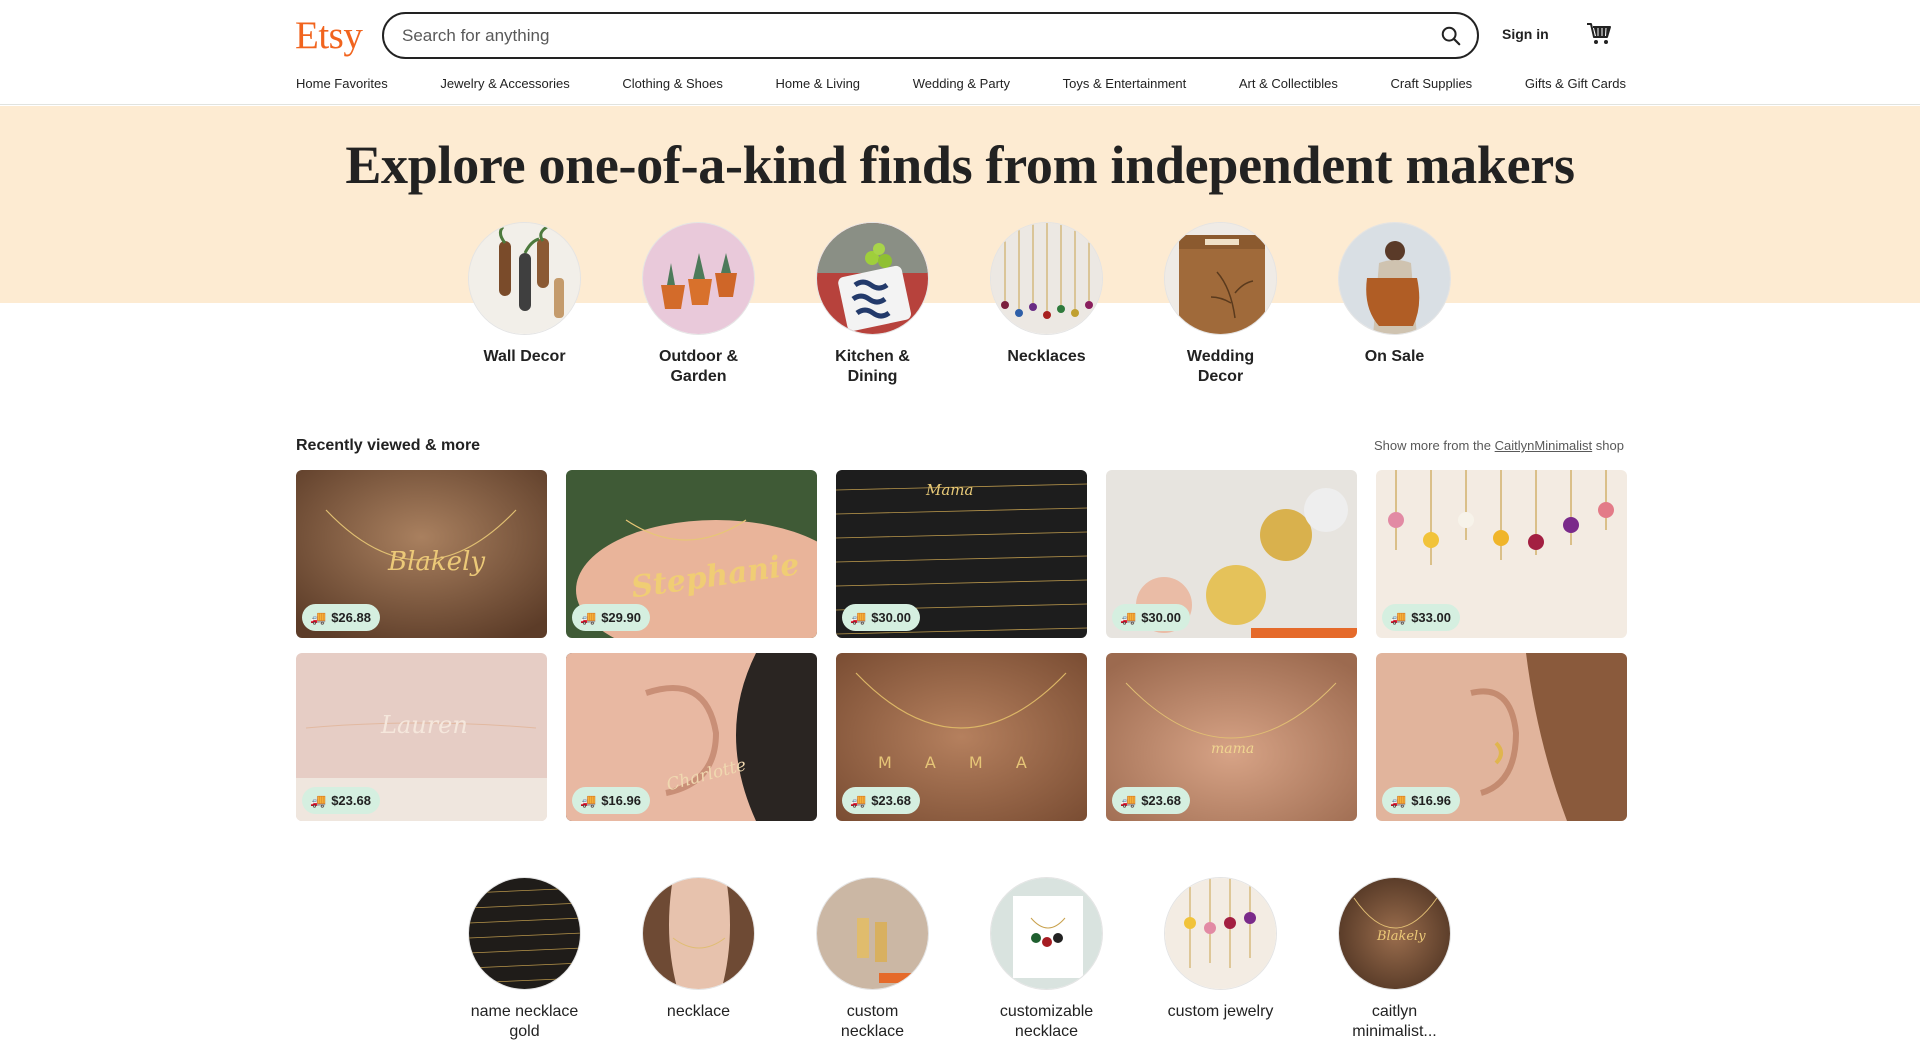  I want to click on etsy-logo: Etsy, so click(329, 35).